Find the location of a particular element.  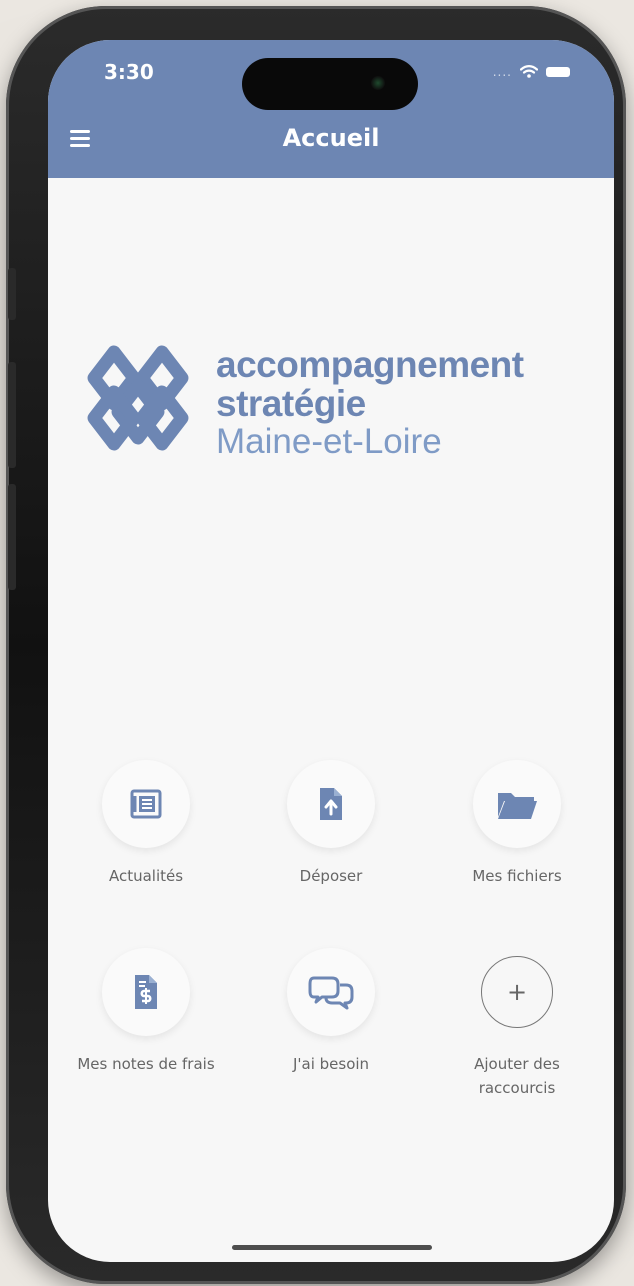

battery-icon is located at coordinates (558, 72).